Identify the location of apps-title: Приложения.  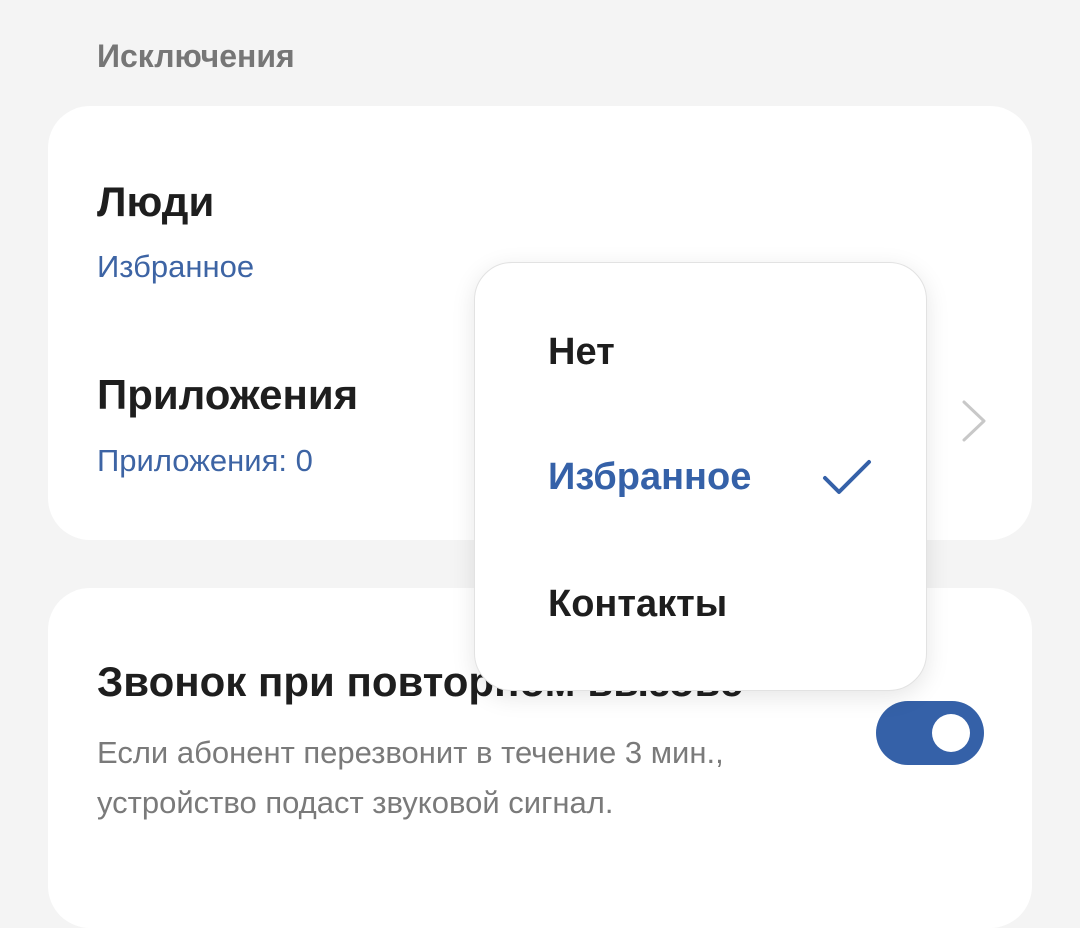
(228, 394).